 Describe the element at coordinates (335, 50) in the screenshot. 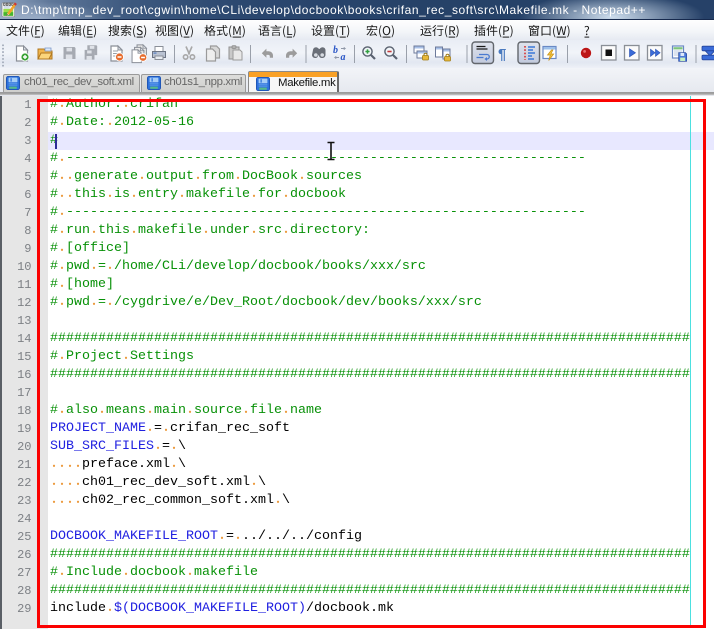

I see `svg-text: b` at that location.